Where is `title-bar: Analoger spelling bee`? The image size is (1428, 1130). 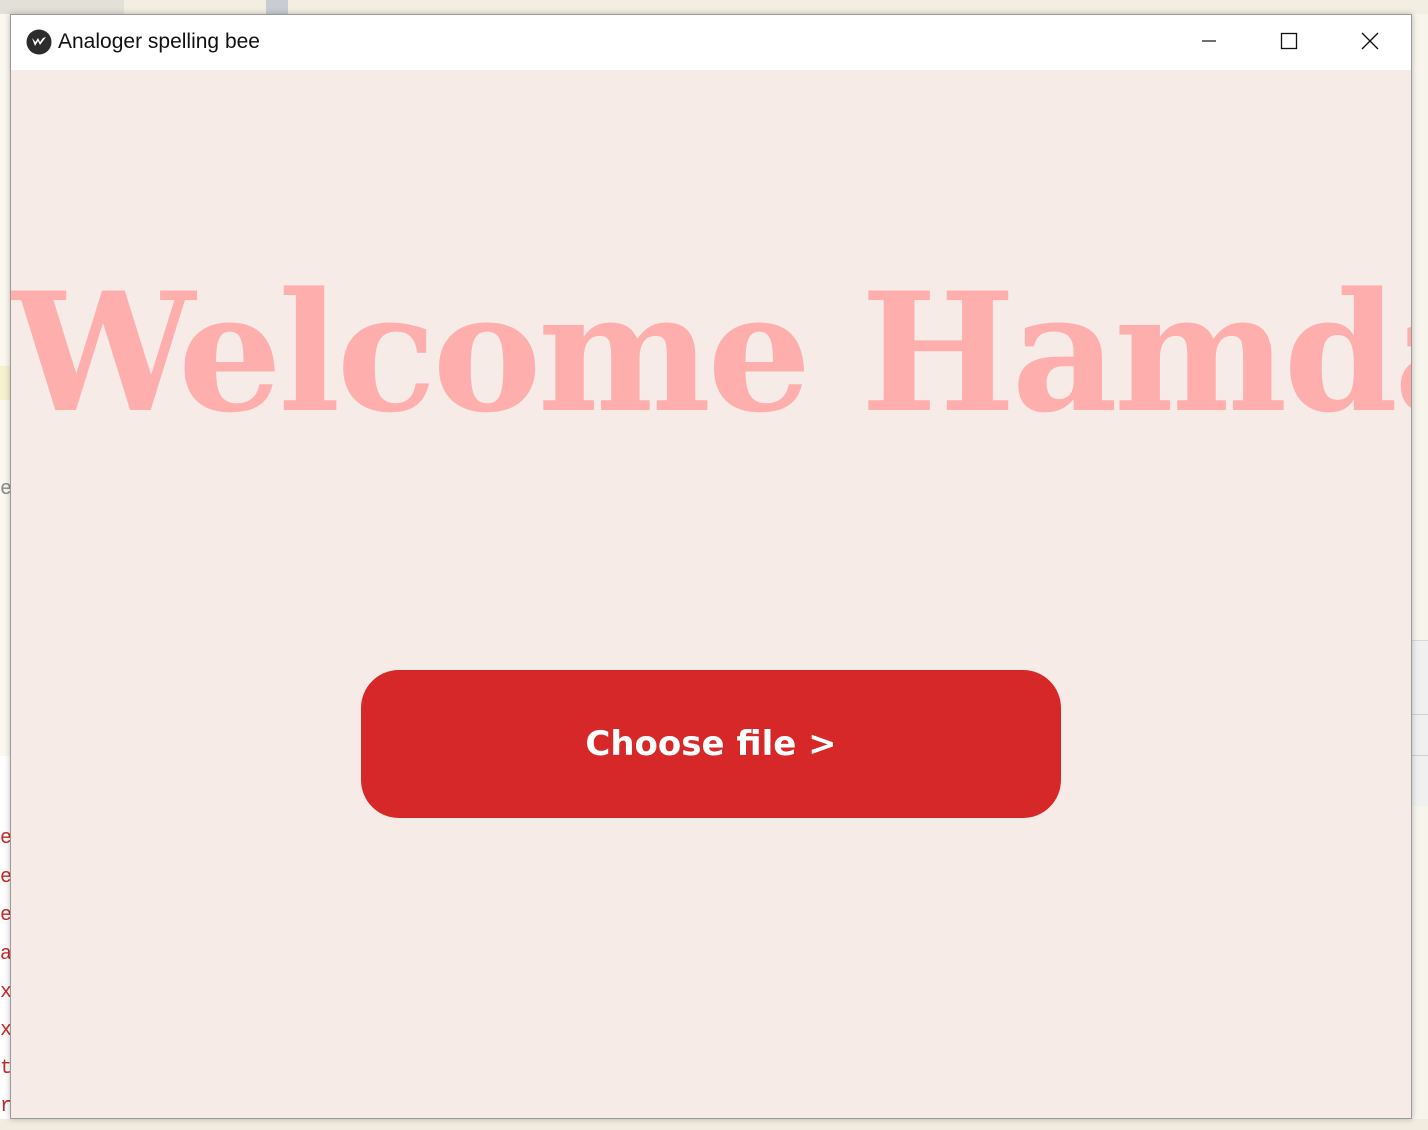 title-bar: Analoger spelling bee is located at coordinates (711, 42).